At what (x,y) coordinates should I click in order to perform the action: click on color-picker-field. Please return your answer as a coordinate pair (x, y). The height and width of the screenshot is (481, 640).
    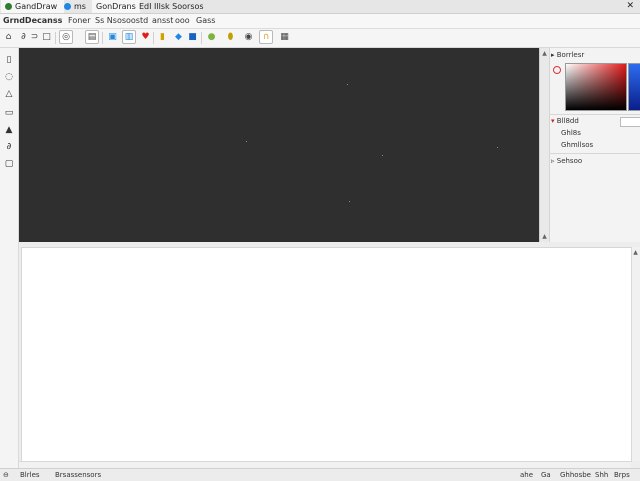
    Looking at the image, I should click on (596, 87).